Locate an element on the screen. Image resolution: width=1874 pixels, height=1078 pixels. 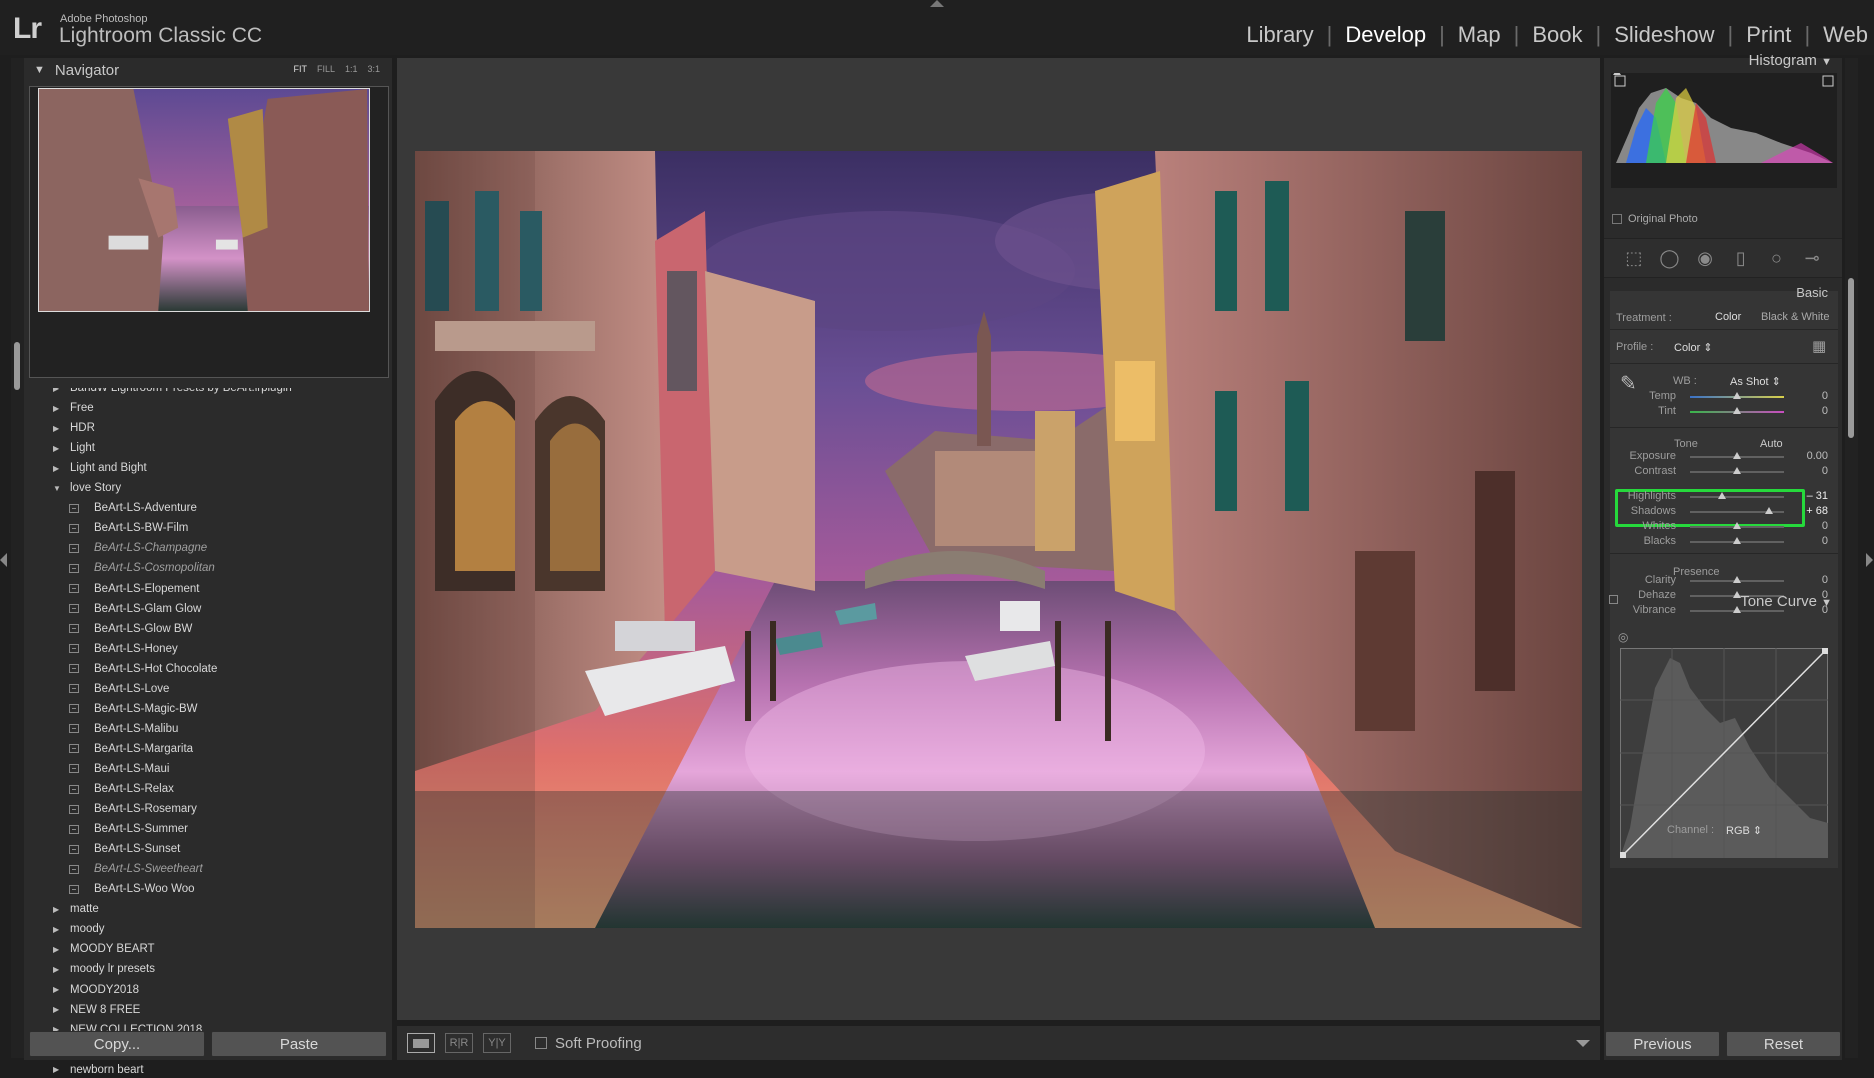
basic-panel-title: Basic is located at coordinates (1812, 292).